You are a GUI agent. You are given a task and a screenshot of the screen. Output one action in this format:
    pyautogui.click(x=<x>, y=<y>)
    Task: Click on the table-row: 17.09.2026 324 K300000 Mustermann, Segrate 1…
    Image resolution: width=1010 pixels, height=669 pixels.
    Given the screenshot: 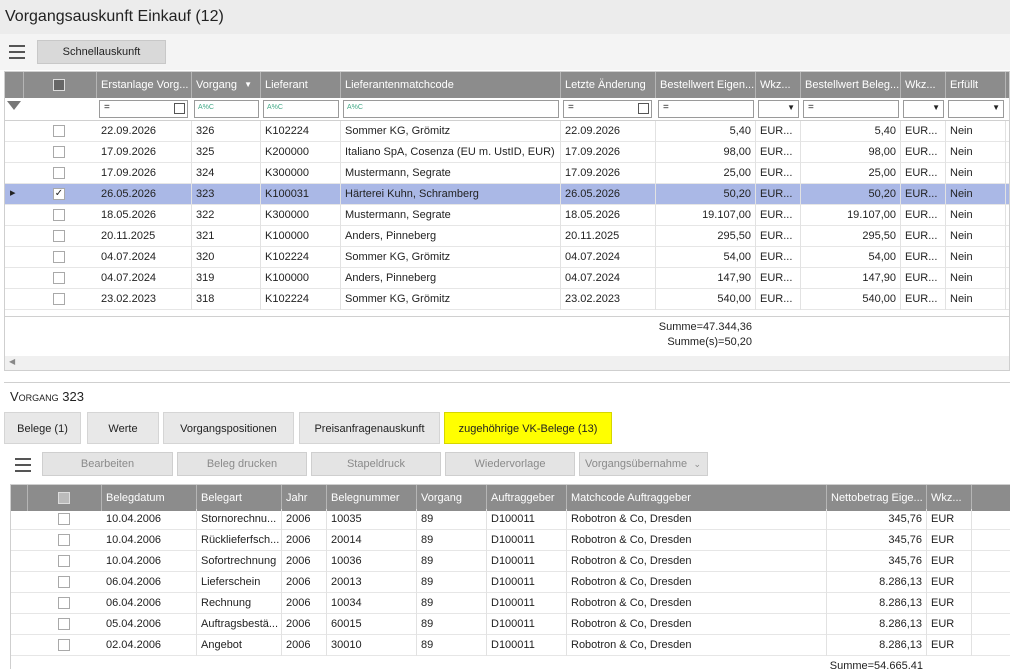 What is the action you would take?
    pyautogui.click(x=507, y=173)
    